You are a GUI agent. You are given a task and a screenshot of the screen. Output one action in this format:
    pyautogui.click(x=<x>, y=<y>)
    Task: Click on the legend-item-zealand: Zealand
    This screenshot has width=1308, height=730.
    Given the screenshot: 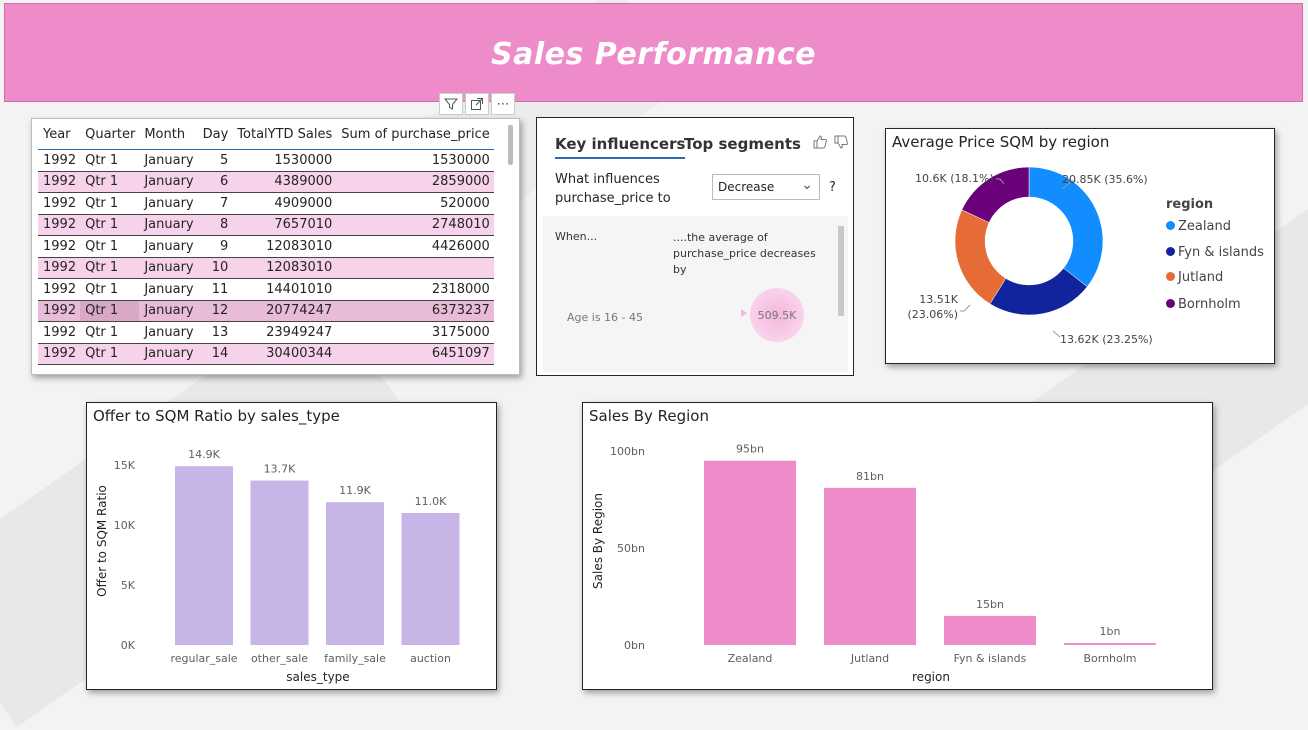 What is the action you would take?
    pyautogui.click(x=1198, y=226)
    